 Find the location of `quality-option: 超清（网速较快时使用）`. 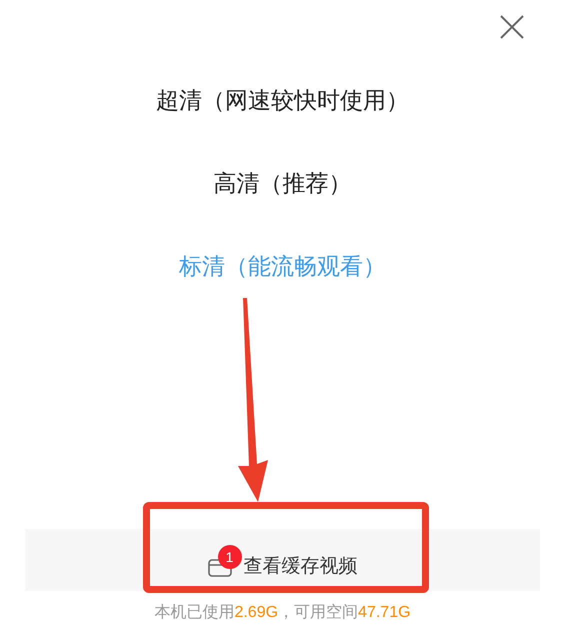

quality-option: 超清（网速较快时使用） is located at coordinates (282, 100).